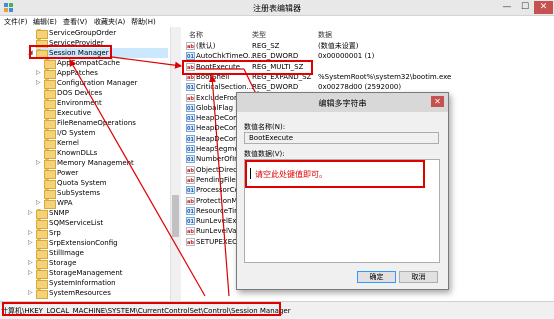 The height and width of the screenshot is (319, 554). I want to click on tree-item: SQMServiceList, so click(102, 223).